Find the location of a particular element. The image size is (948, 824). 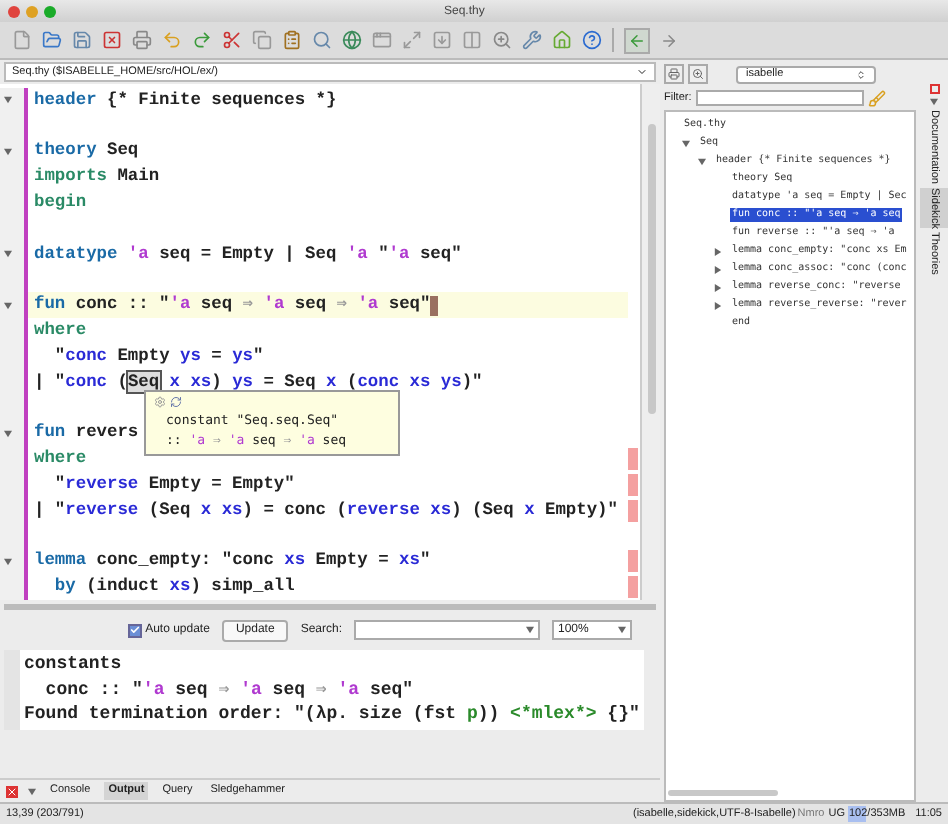

broom-icon is located at coordinates (876, 98).